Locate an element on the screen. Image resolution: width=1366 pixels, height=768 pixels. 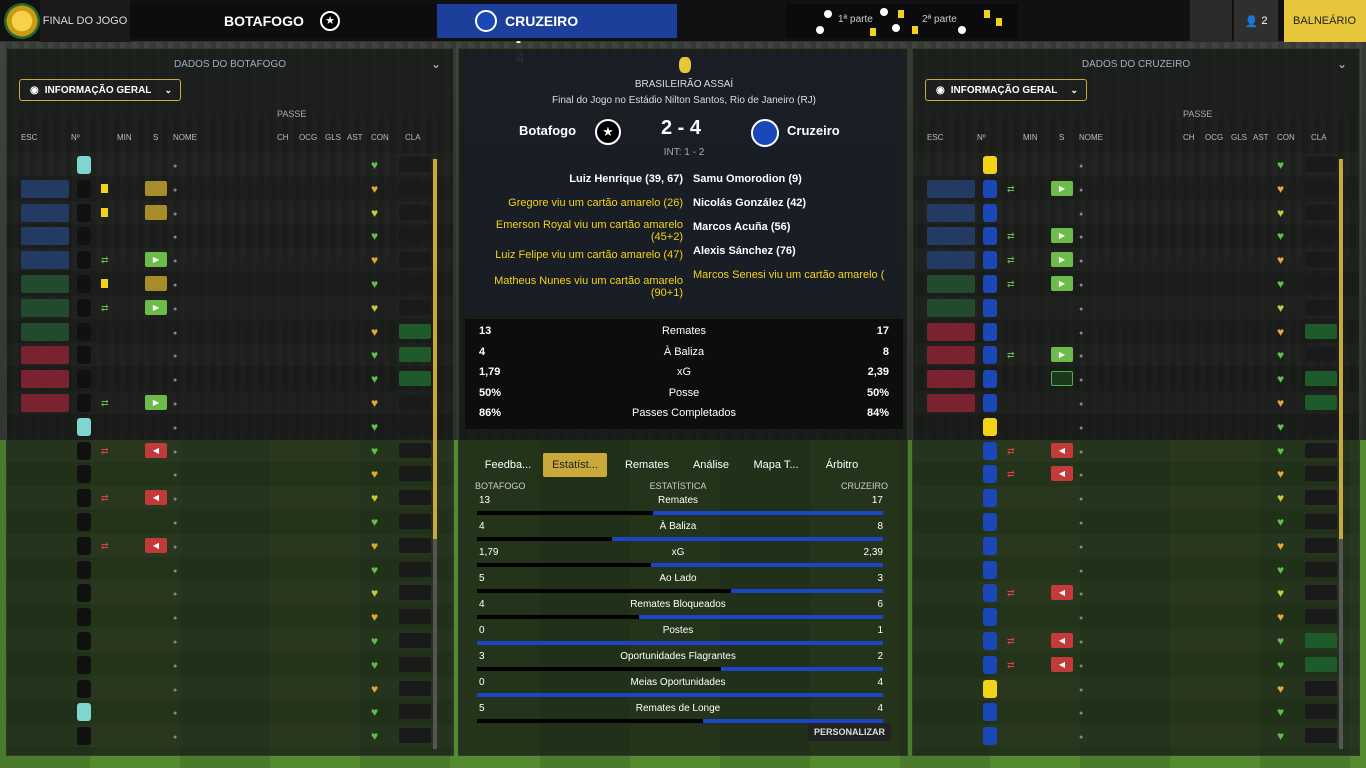
home-team-strip: BOTAFOGO ★ 2 - 4 is located at coordinates (327, 35).